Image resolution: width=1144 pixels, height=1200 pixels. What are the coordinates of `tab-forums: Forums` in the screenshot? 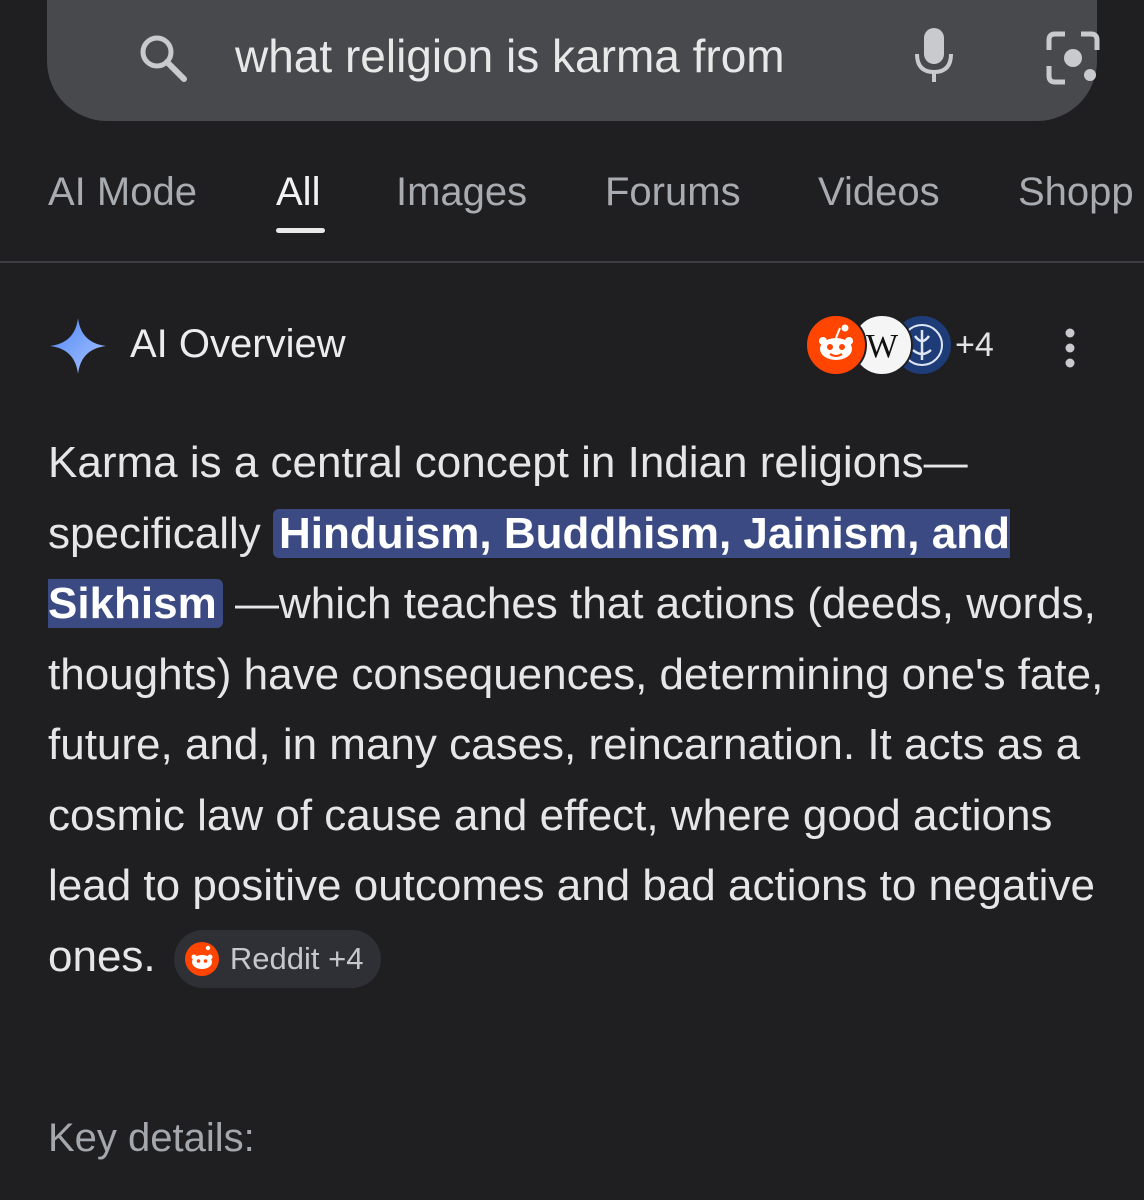 It's located at (673, 192).